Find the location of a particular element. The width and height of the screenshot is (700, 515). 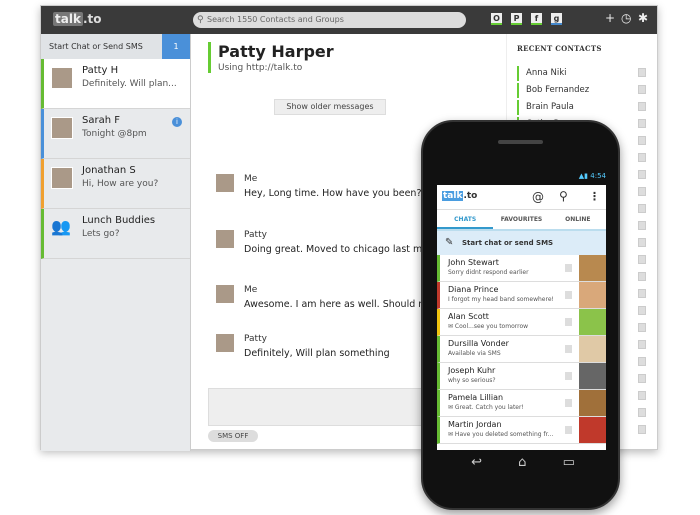

recents-icon: ▭ is located at coordinates (569, 462).